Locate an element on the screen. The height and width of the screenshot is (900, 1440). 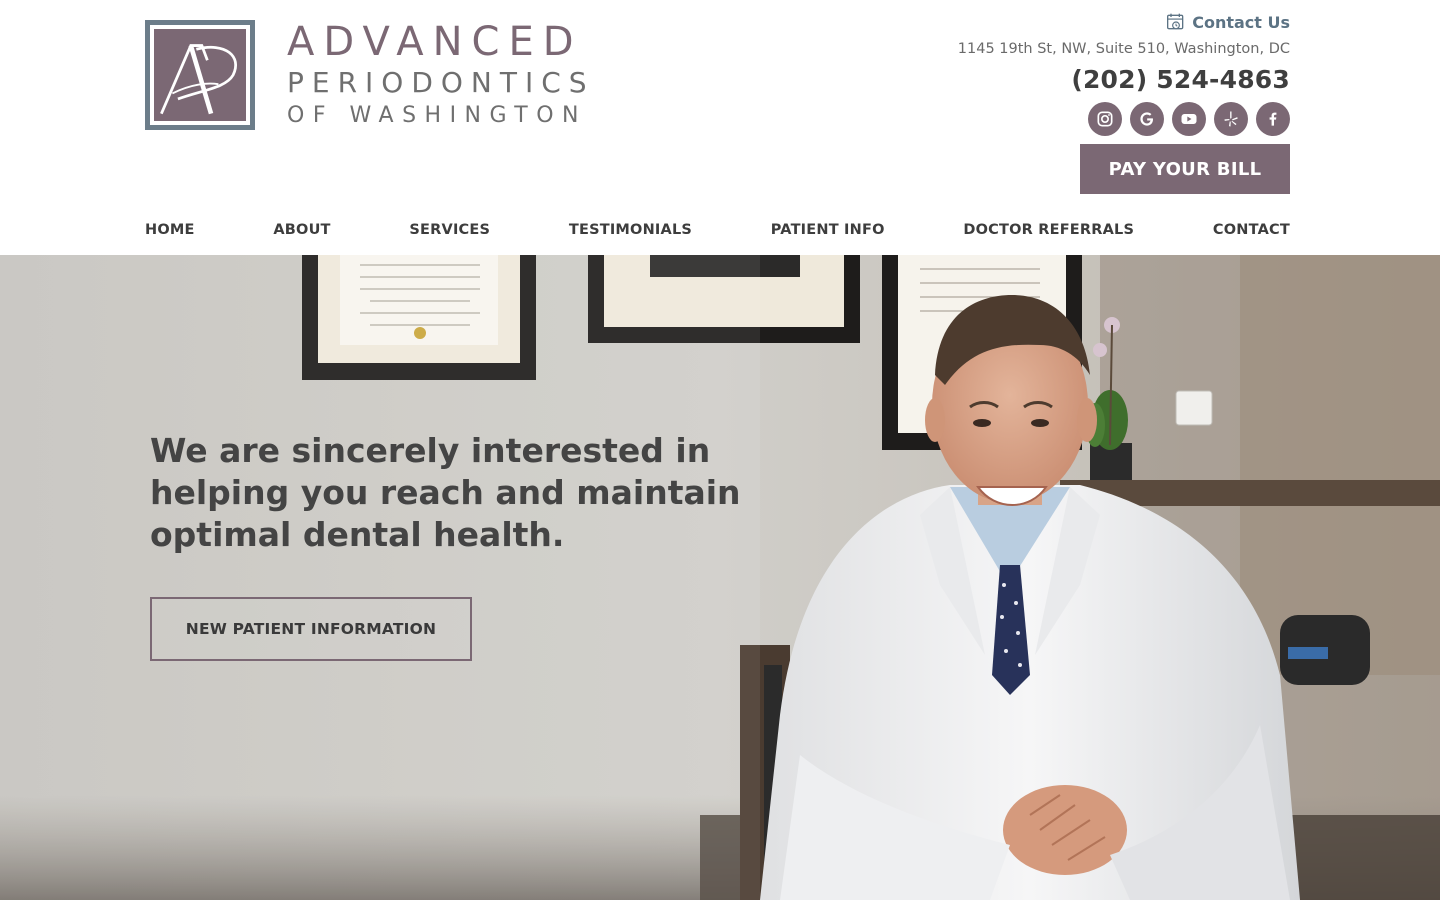
yelp-icon is located at coordinates (1231, 119).